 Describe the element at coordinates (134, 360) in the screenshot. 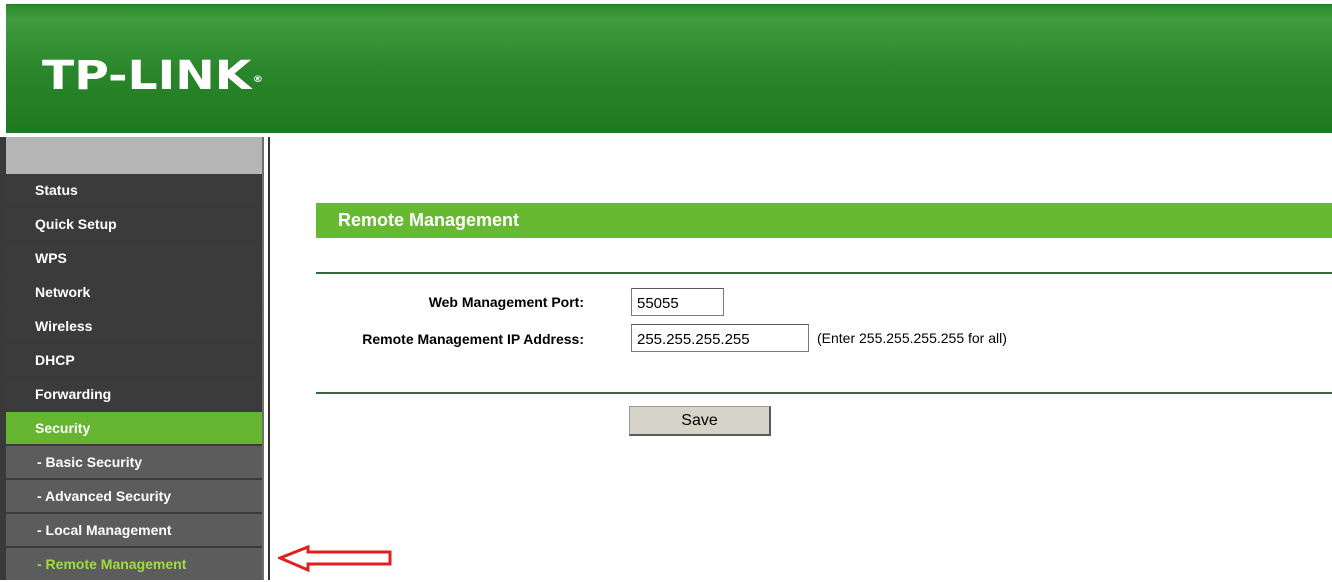

I see `sidebar-item-dhcp: DHCP` at that location.